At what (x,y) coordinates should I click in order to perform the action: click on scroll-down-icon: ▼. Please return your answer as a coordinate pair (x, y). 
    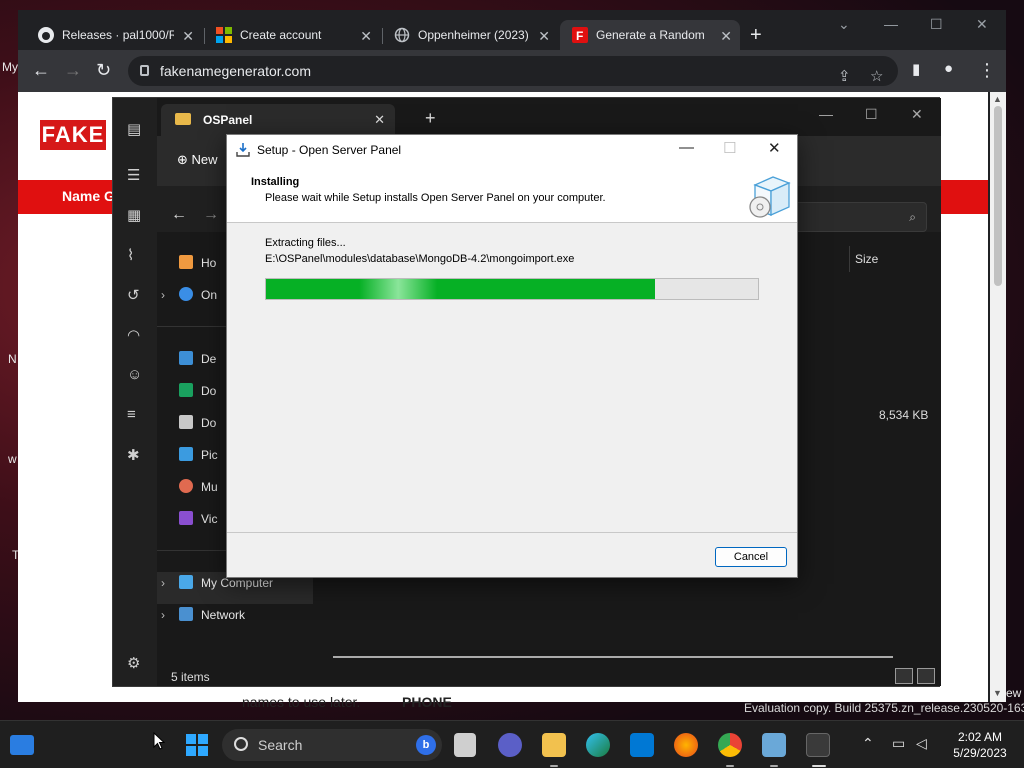
    Looking at the image, I should click on (997, 693).